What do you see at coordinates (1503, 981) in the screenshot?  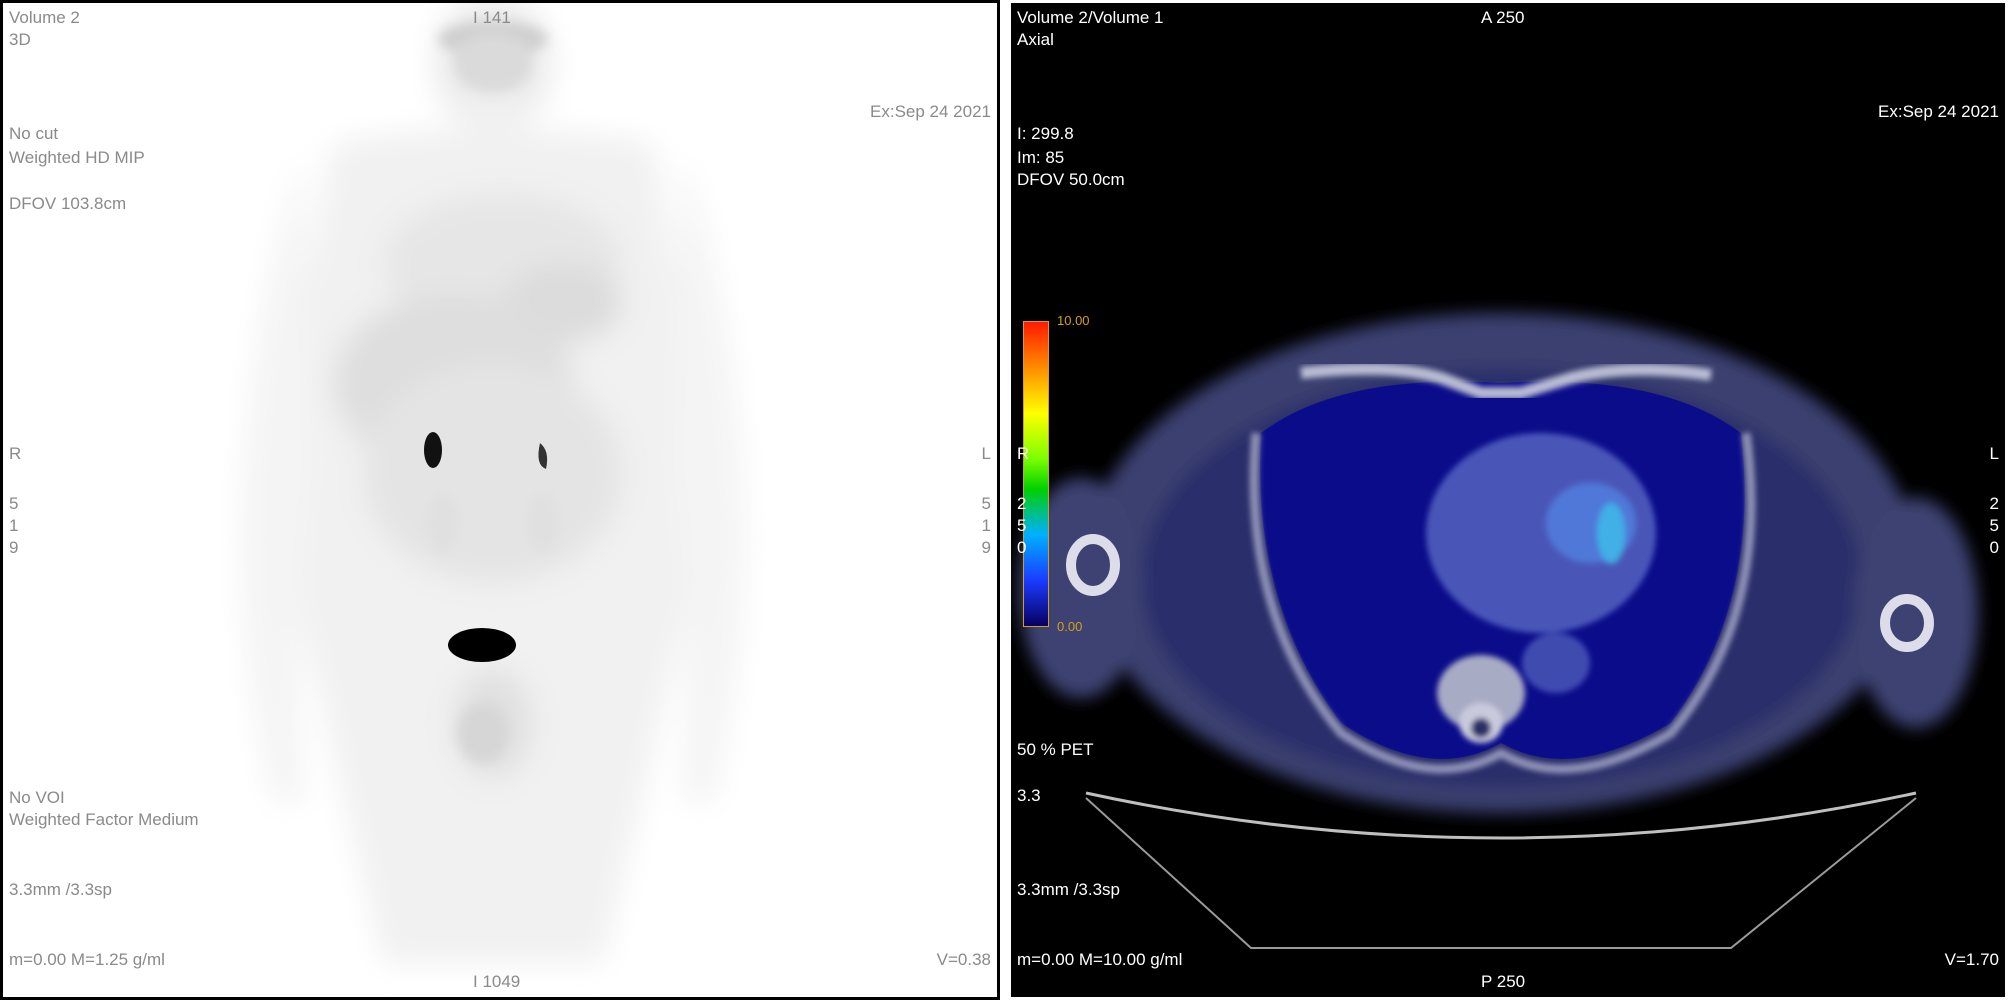 I see `bottom-orientation-marker: P 250` at bounding box center [1503, 981].